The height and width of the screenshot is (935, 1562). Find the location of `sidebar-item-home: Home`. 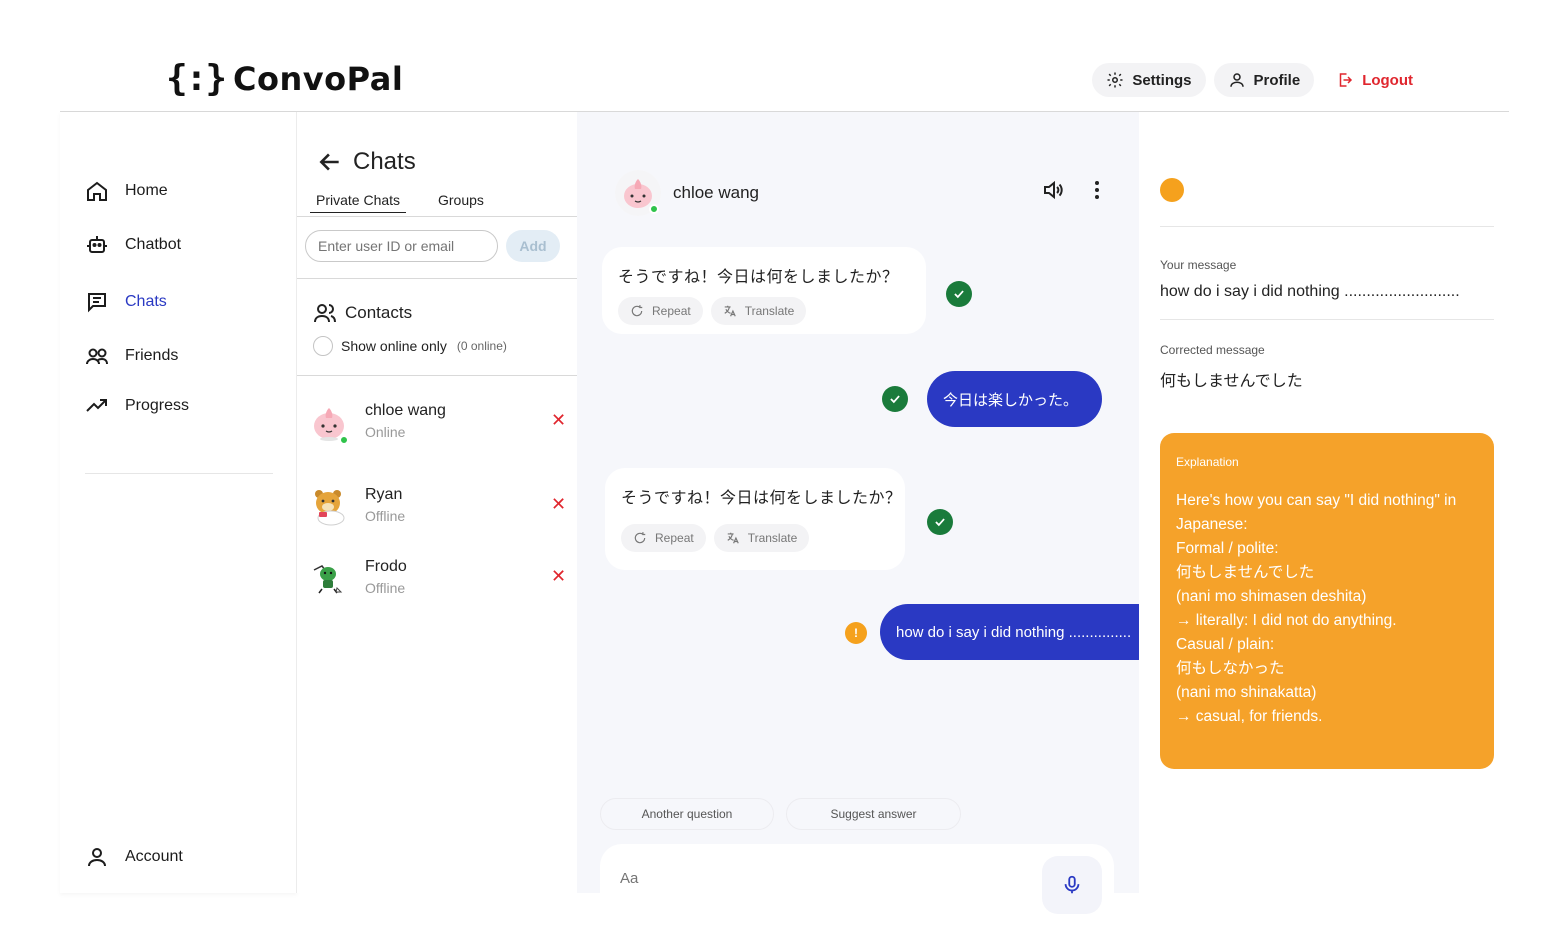

sidebar-item-home: Home is located at coordinates (126, 191).